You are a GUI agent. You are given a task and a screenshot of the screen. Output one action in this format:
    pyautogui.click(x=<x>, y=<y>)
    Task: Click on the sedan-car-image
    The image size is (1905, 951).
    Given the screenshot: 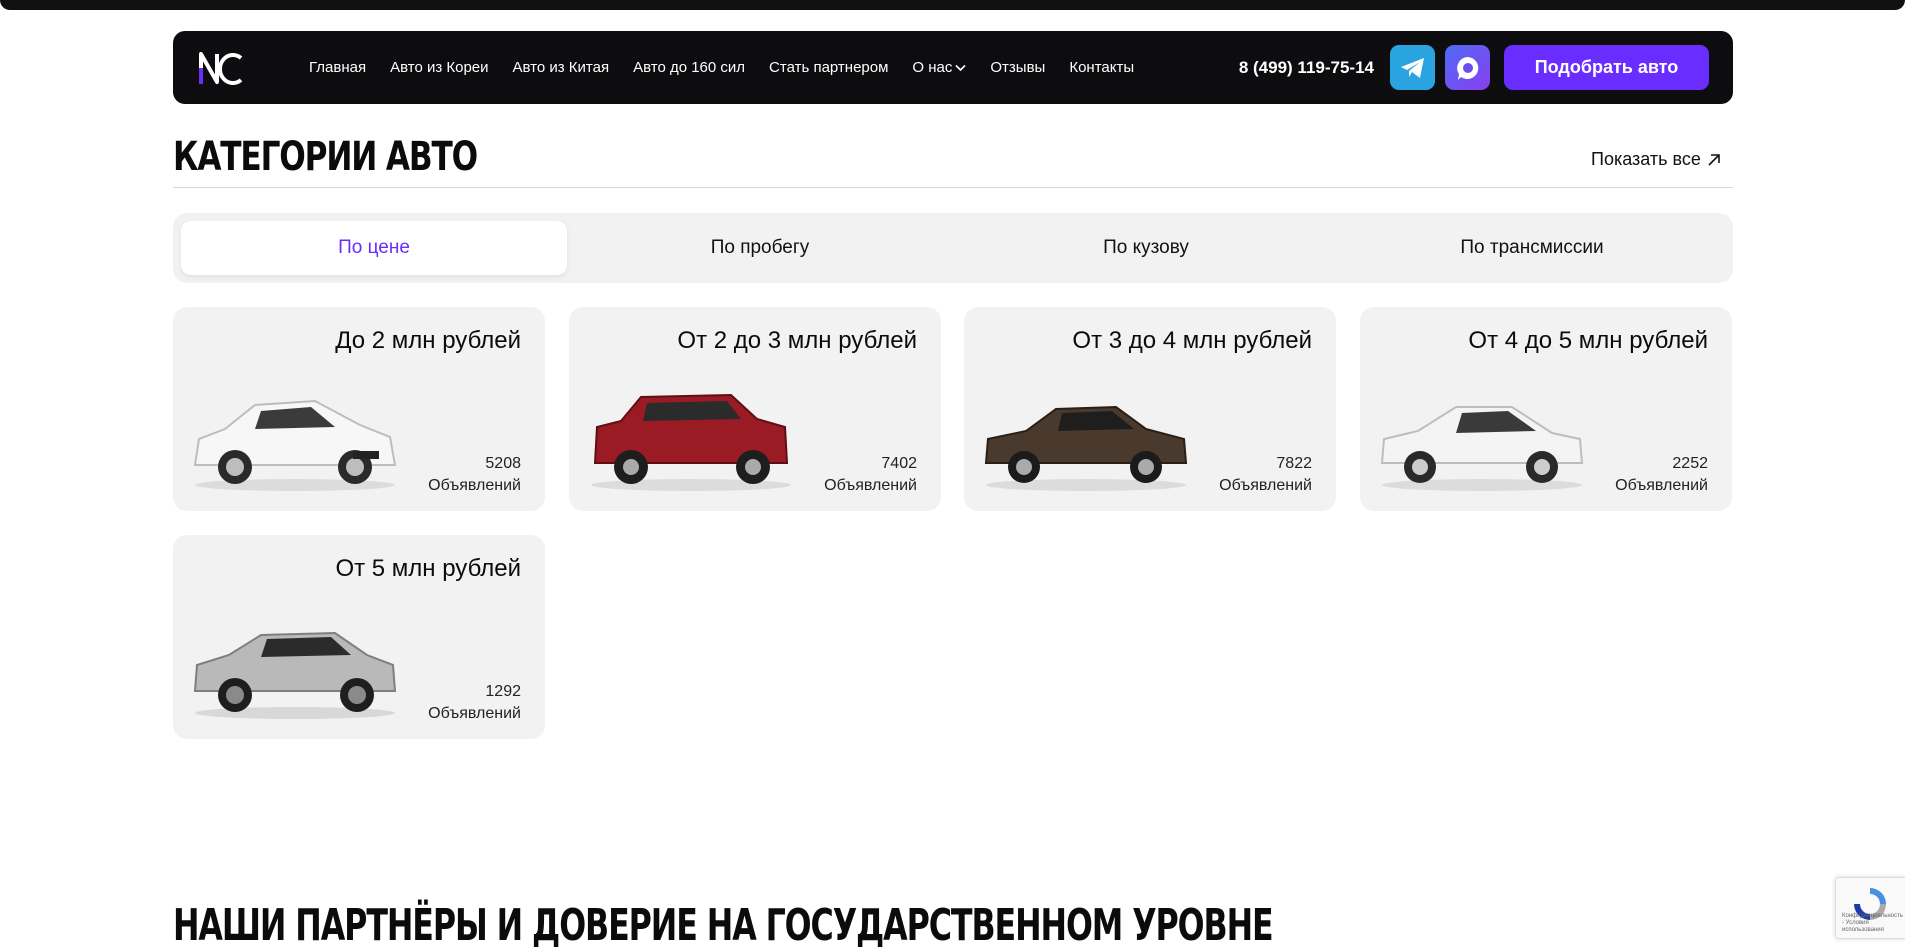 What is the action you would take?
    pyautogui.click(x=1086, y=448)
    